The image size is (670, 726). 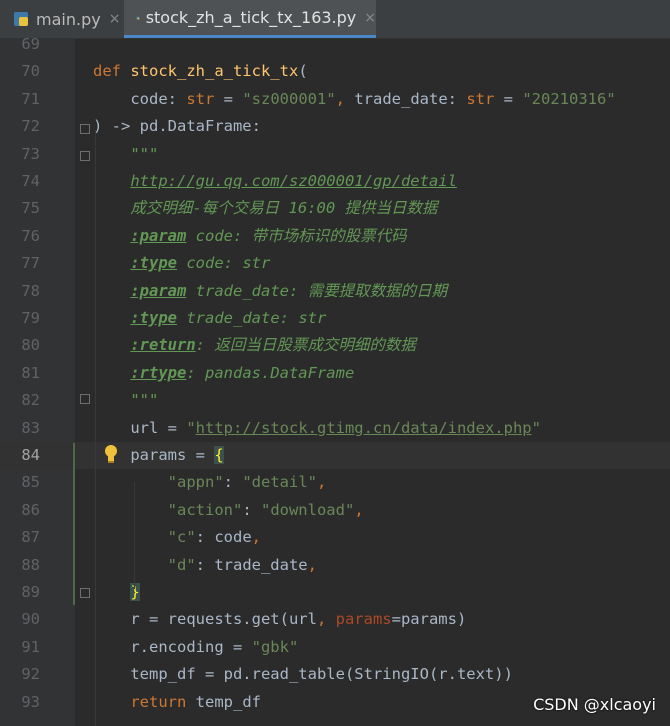 What do you see at coordinates (569, 98) in the screenshot?
I see `code-token: "20210316"` at bounding box center [569, 98].